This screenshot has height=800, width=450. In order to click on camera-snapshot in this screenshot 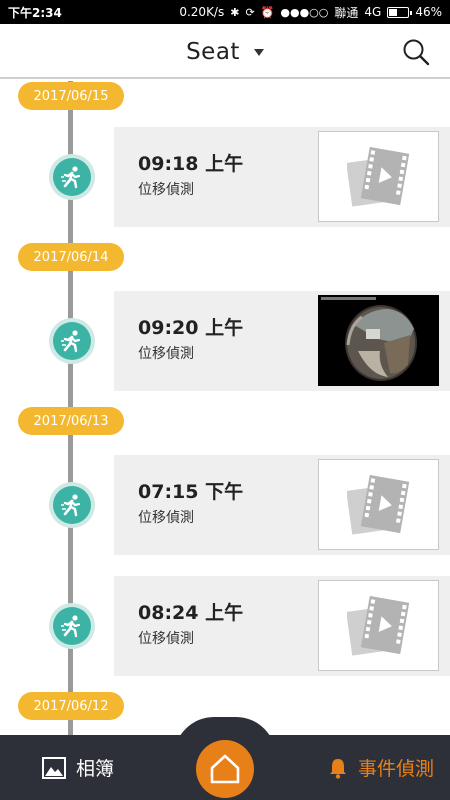, I will do `click(378, 340)`.